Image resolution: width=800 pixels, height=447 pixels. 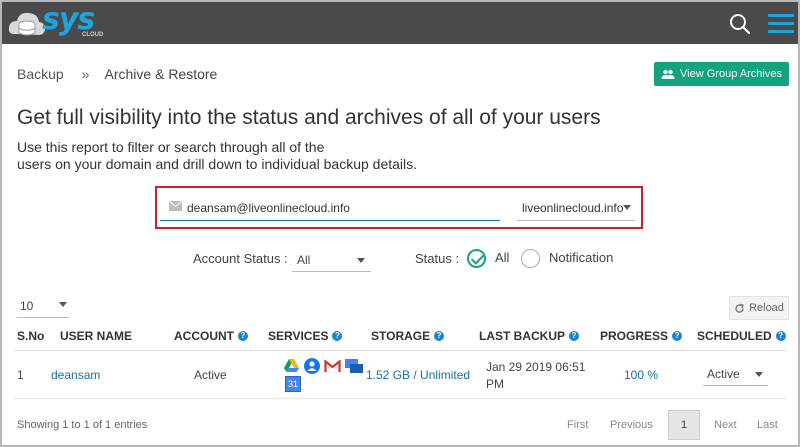 I want to click on domain-select-value: liveonlinecloud.info, so click(x=573, y=208).